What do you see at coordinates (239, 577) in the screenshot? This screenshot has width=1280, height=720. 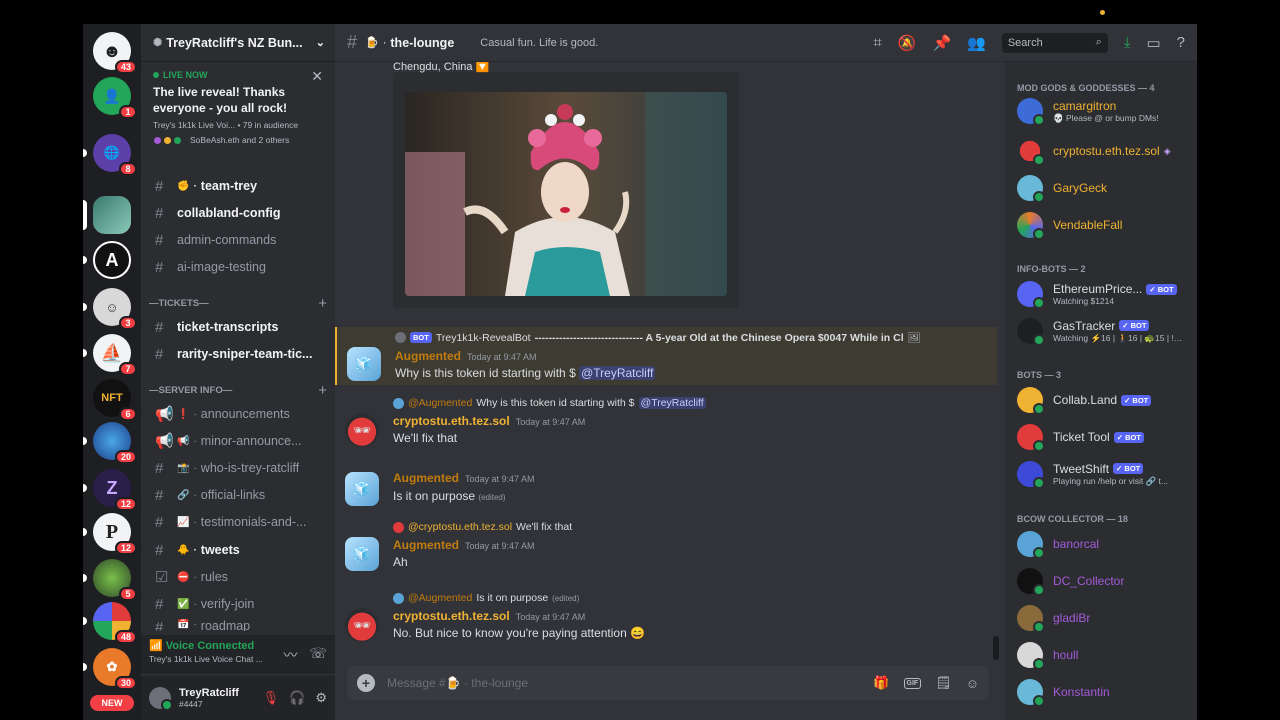 I see `channel-rules: ☑ ⛔ · rules` at bounding box center [239, 577].